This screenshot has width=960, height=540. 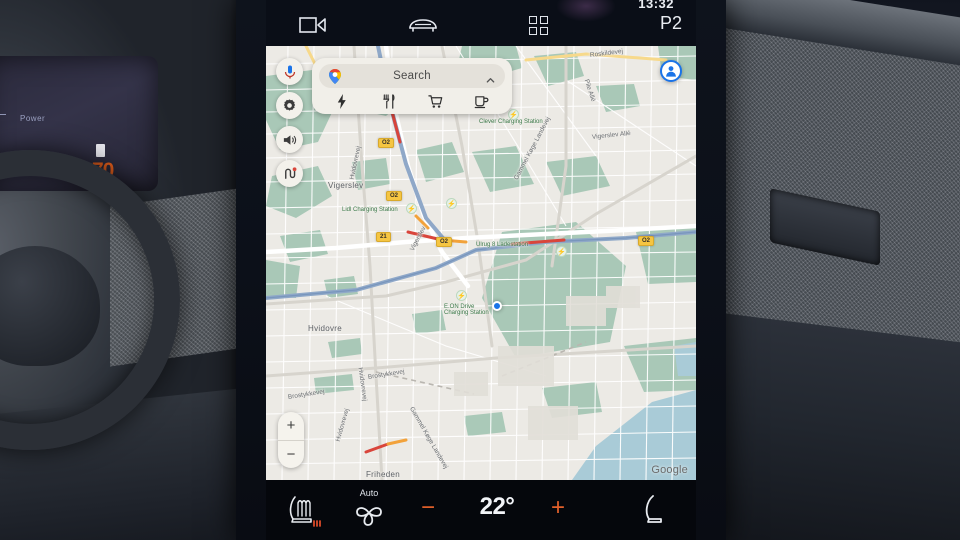 I want to click on zoom-out-button: −, so click(x=291, y=455).